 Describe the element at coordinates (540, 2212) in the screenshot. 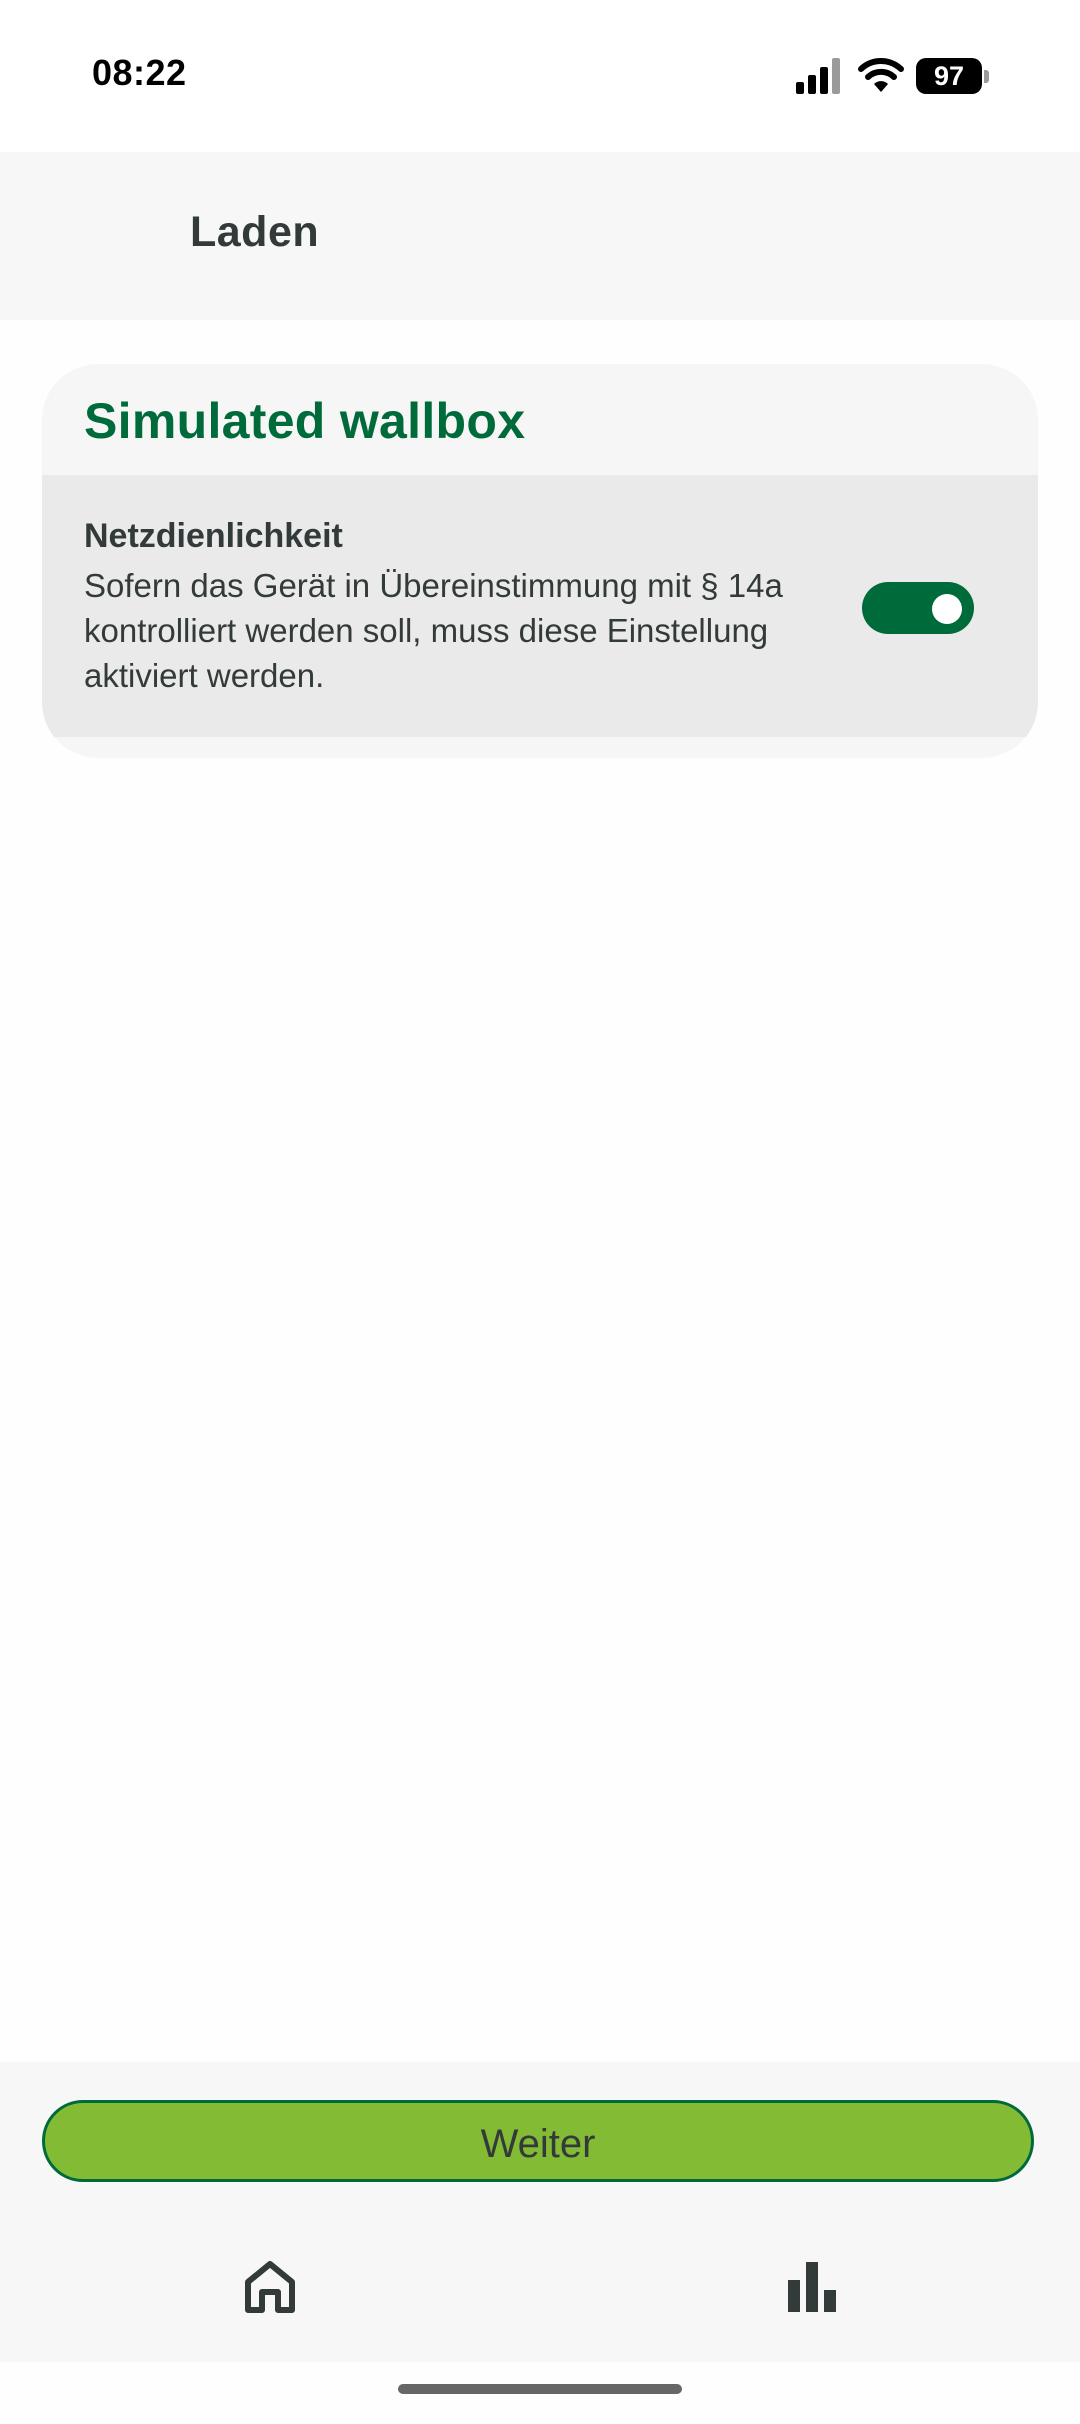

I see `bottom-area: Weiter` at that location.